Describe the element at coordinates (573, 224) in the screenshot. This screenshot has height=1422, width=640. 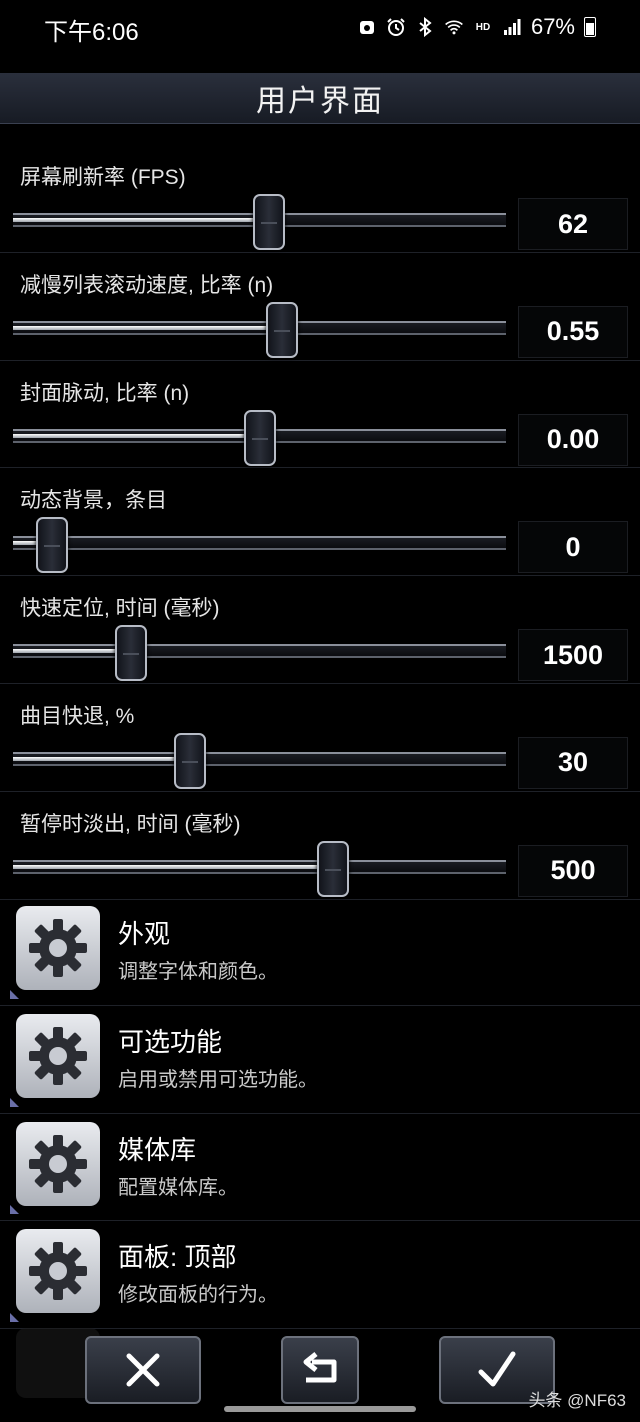
I see `slider-value: 62` at that location.